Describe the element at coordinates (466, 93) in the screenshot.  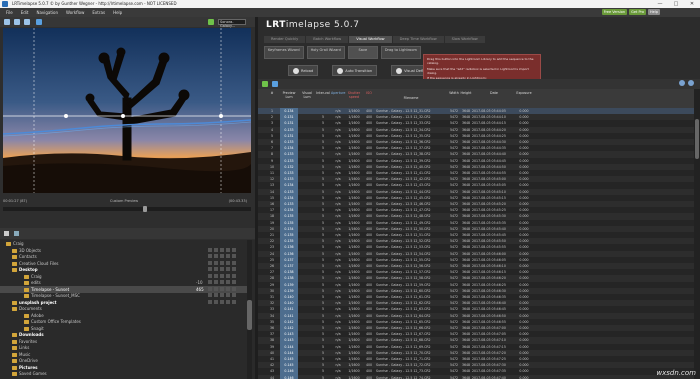
I see `column-header: Height` at that location.